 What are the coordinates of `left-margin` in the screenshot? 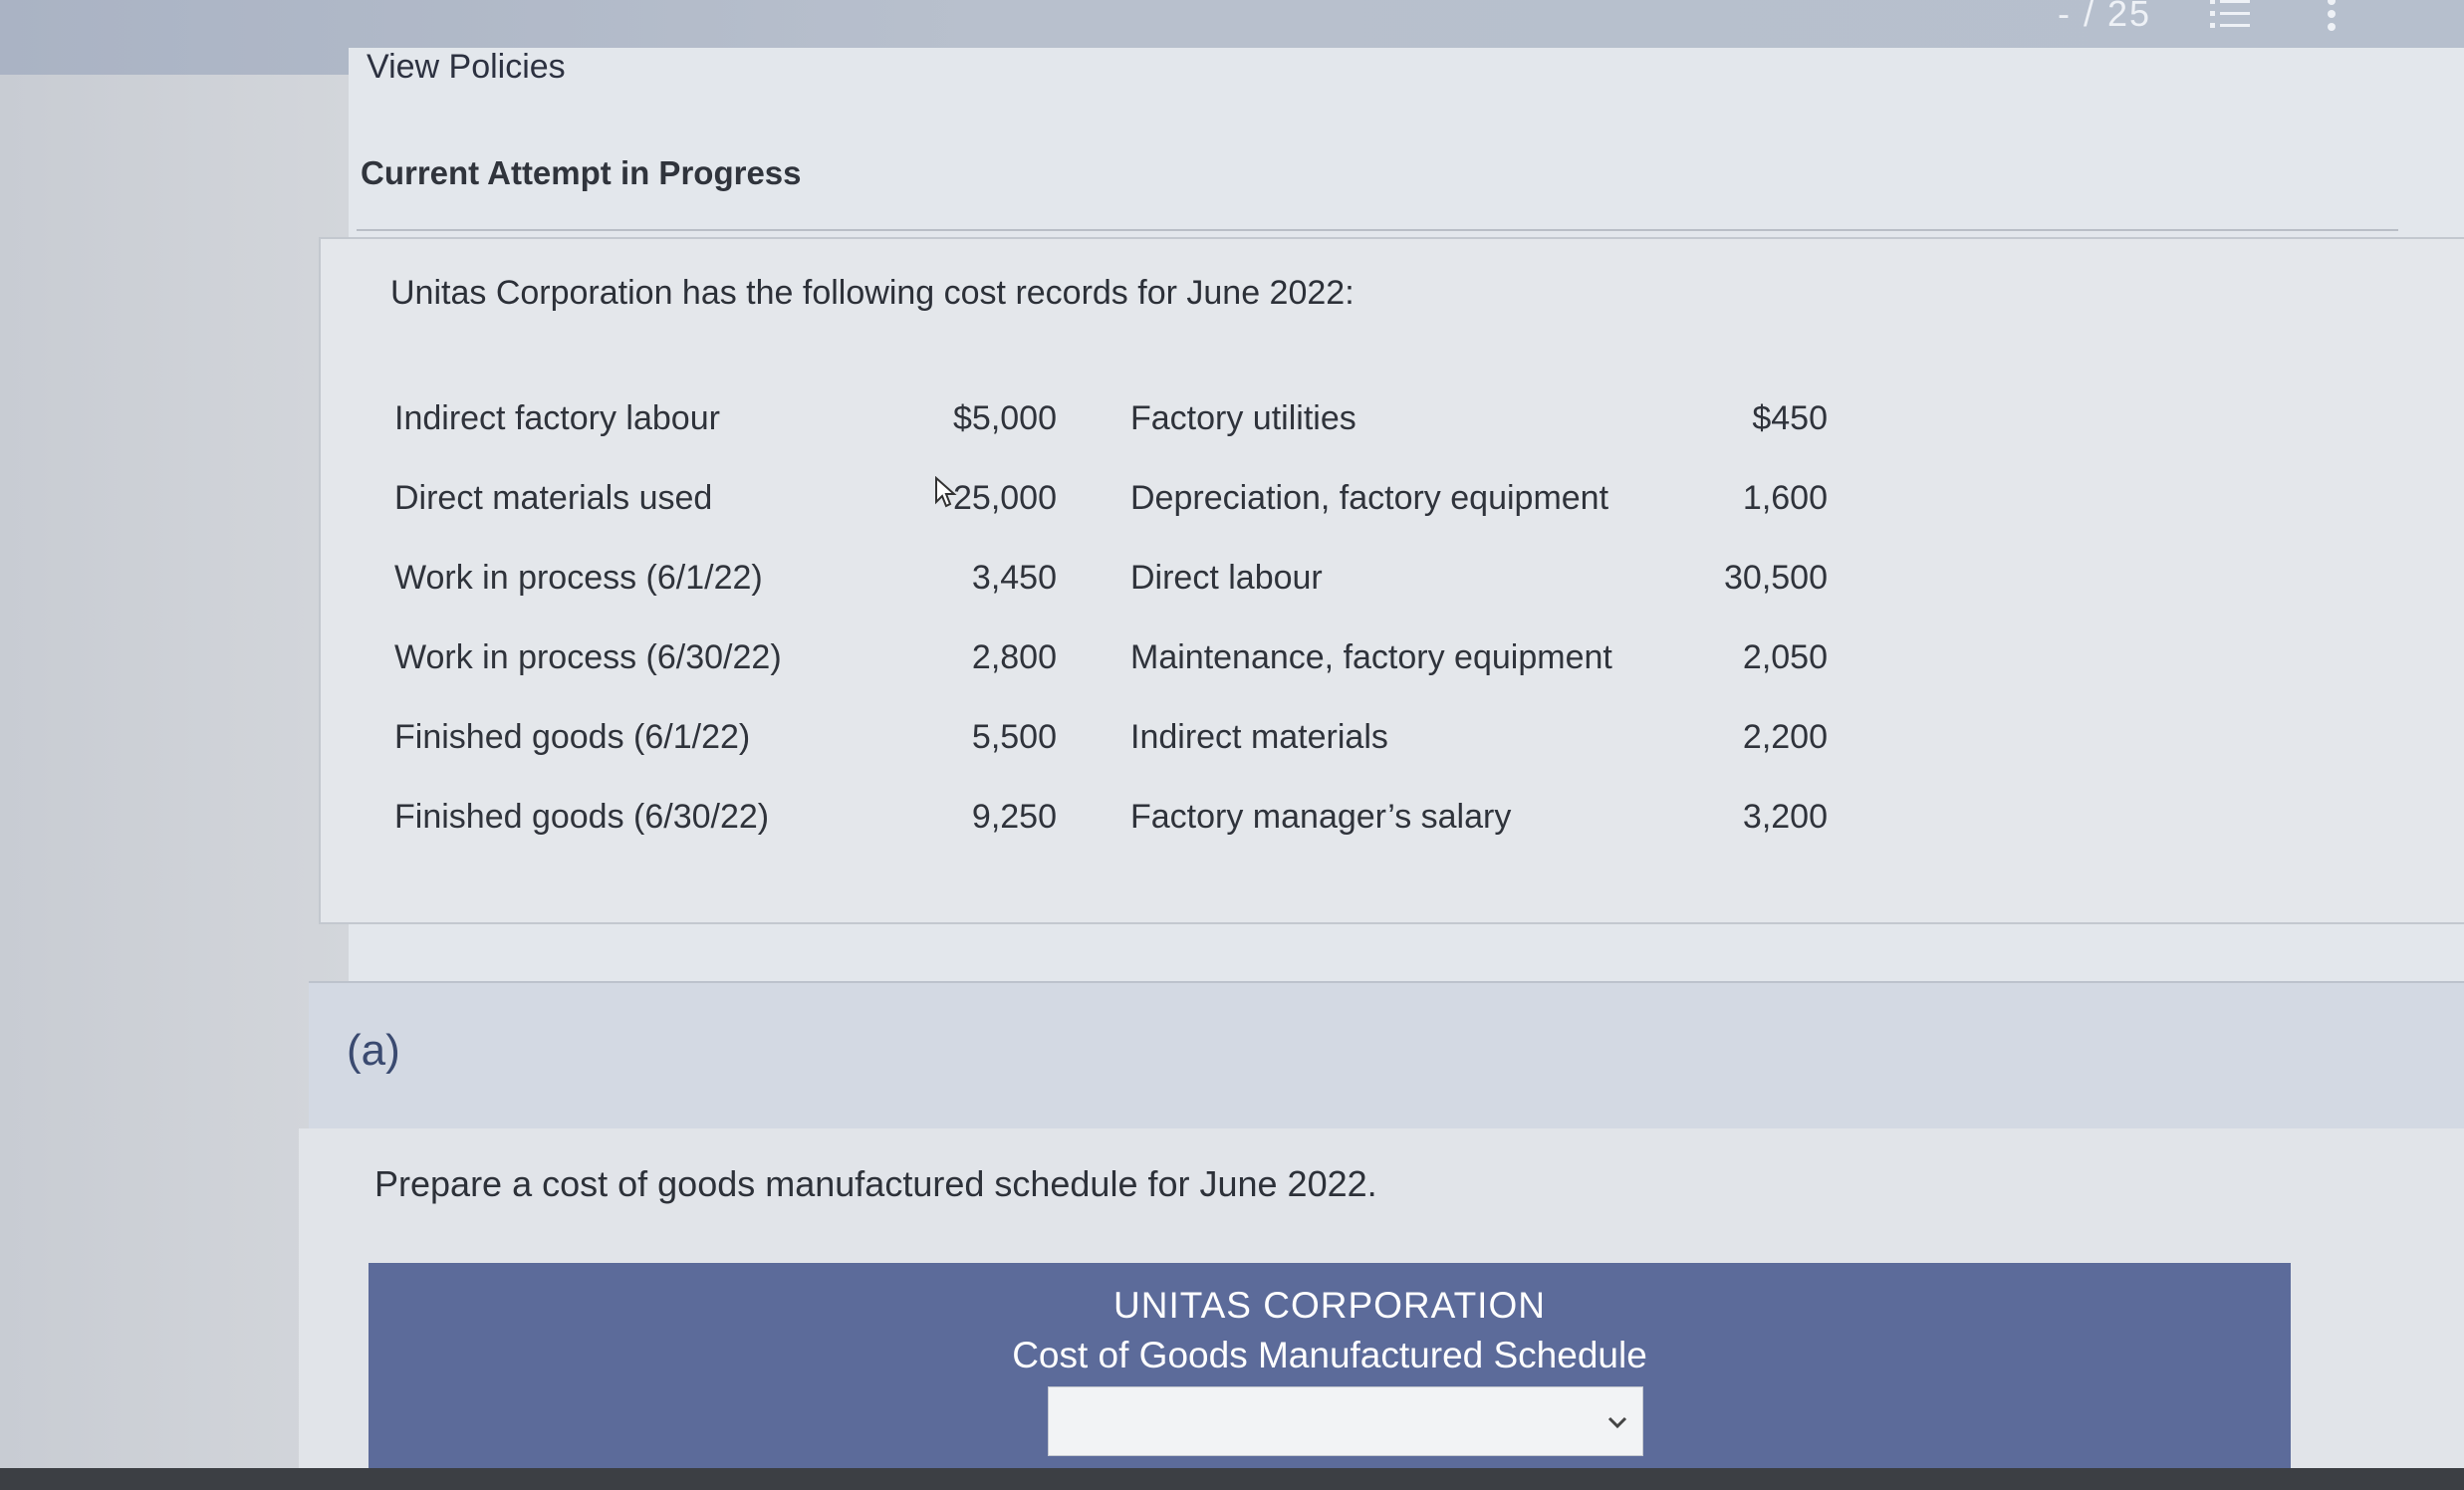 It's located at (174, 782).